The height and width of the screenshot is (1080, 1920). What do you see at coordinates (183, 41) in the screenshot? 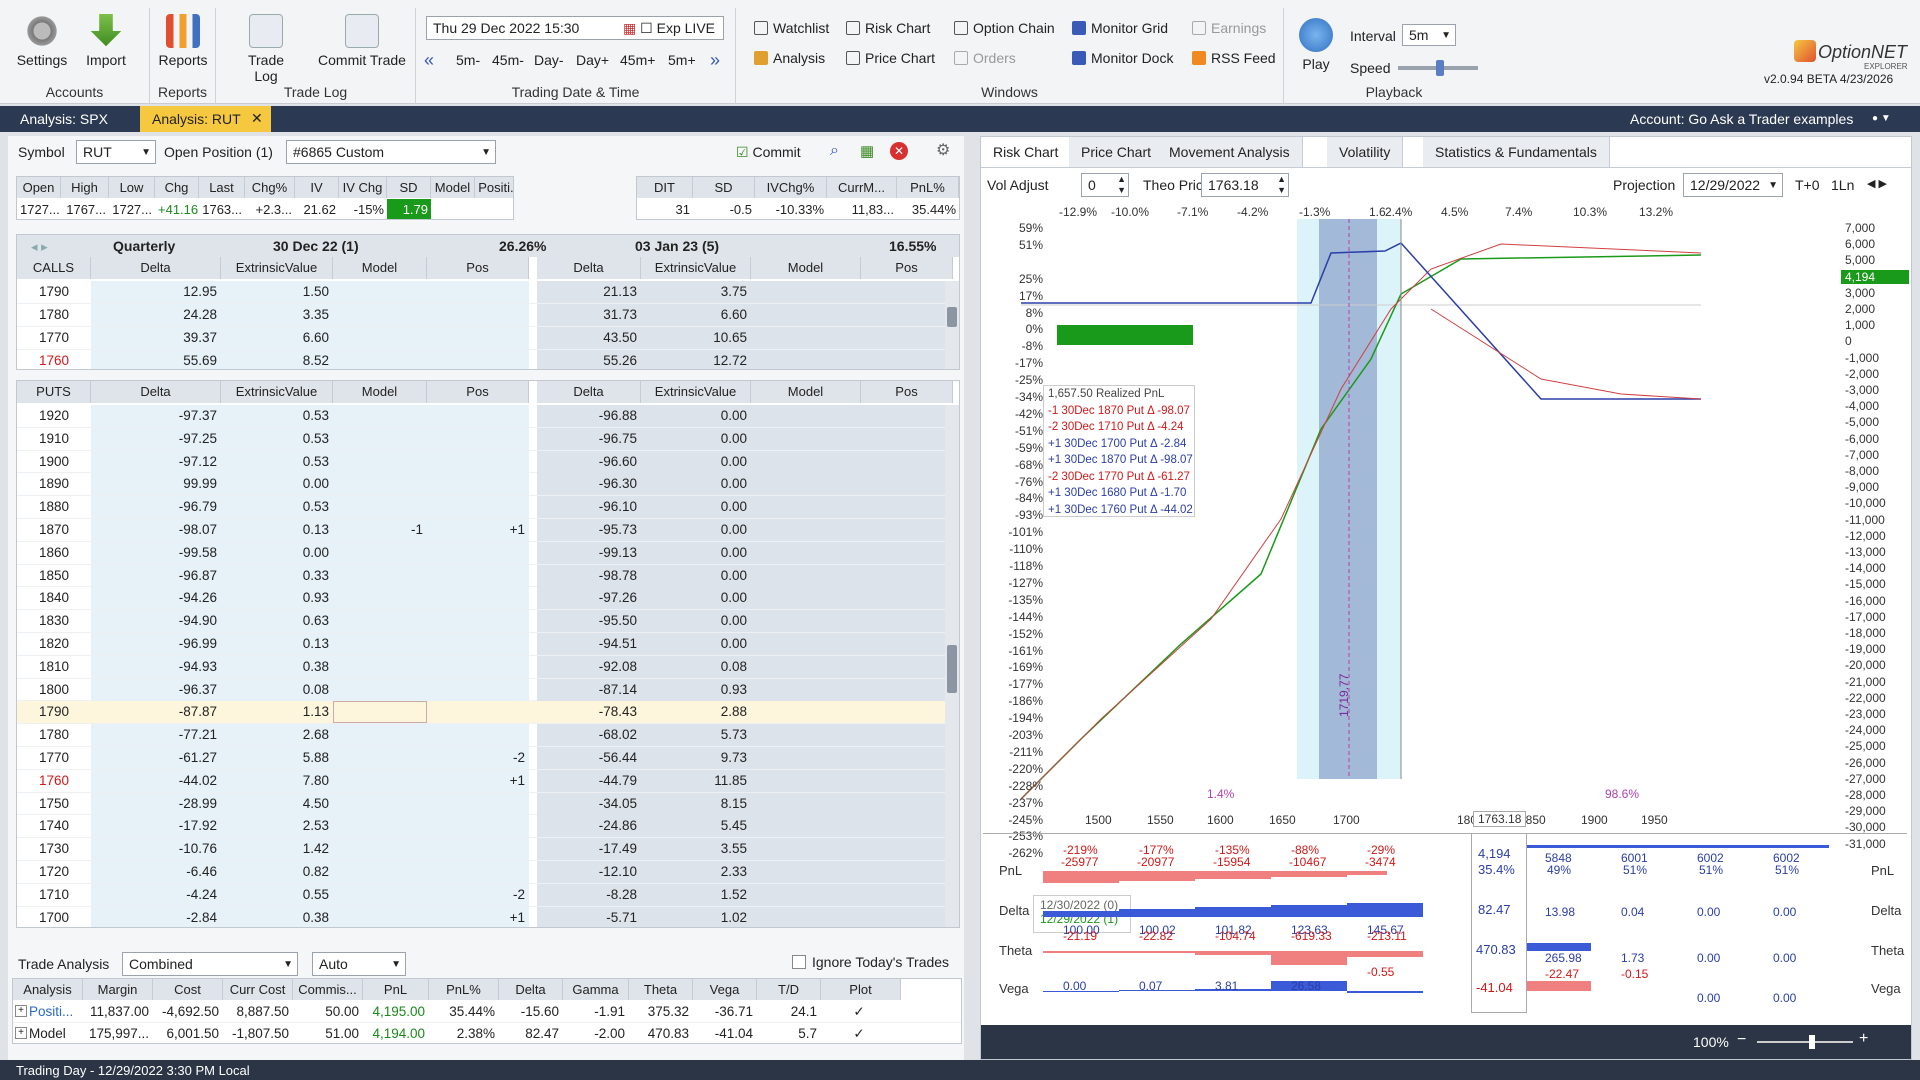
I see `reports-button: Reports` at bounding box center [183, 41].